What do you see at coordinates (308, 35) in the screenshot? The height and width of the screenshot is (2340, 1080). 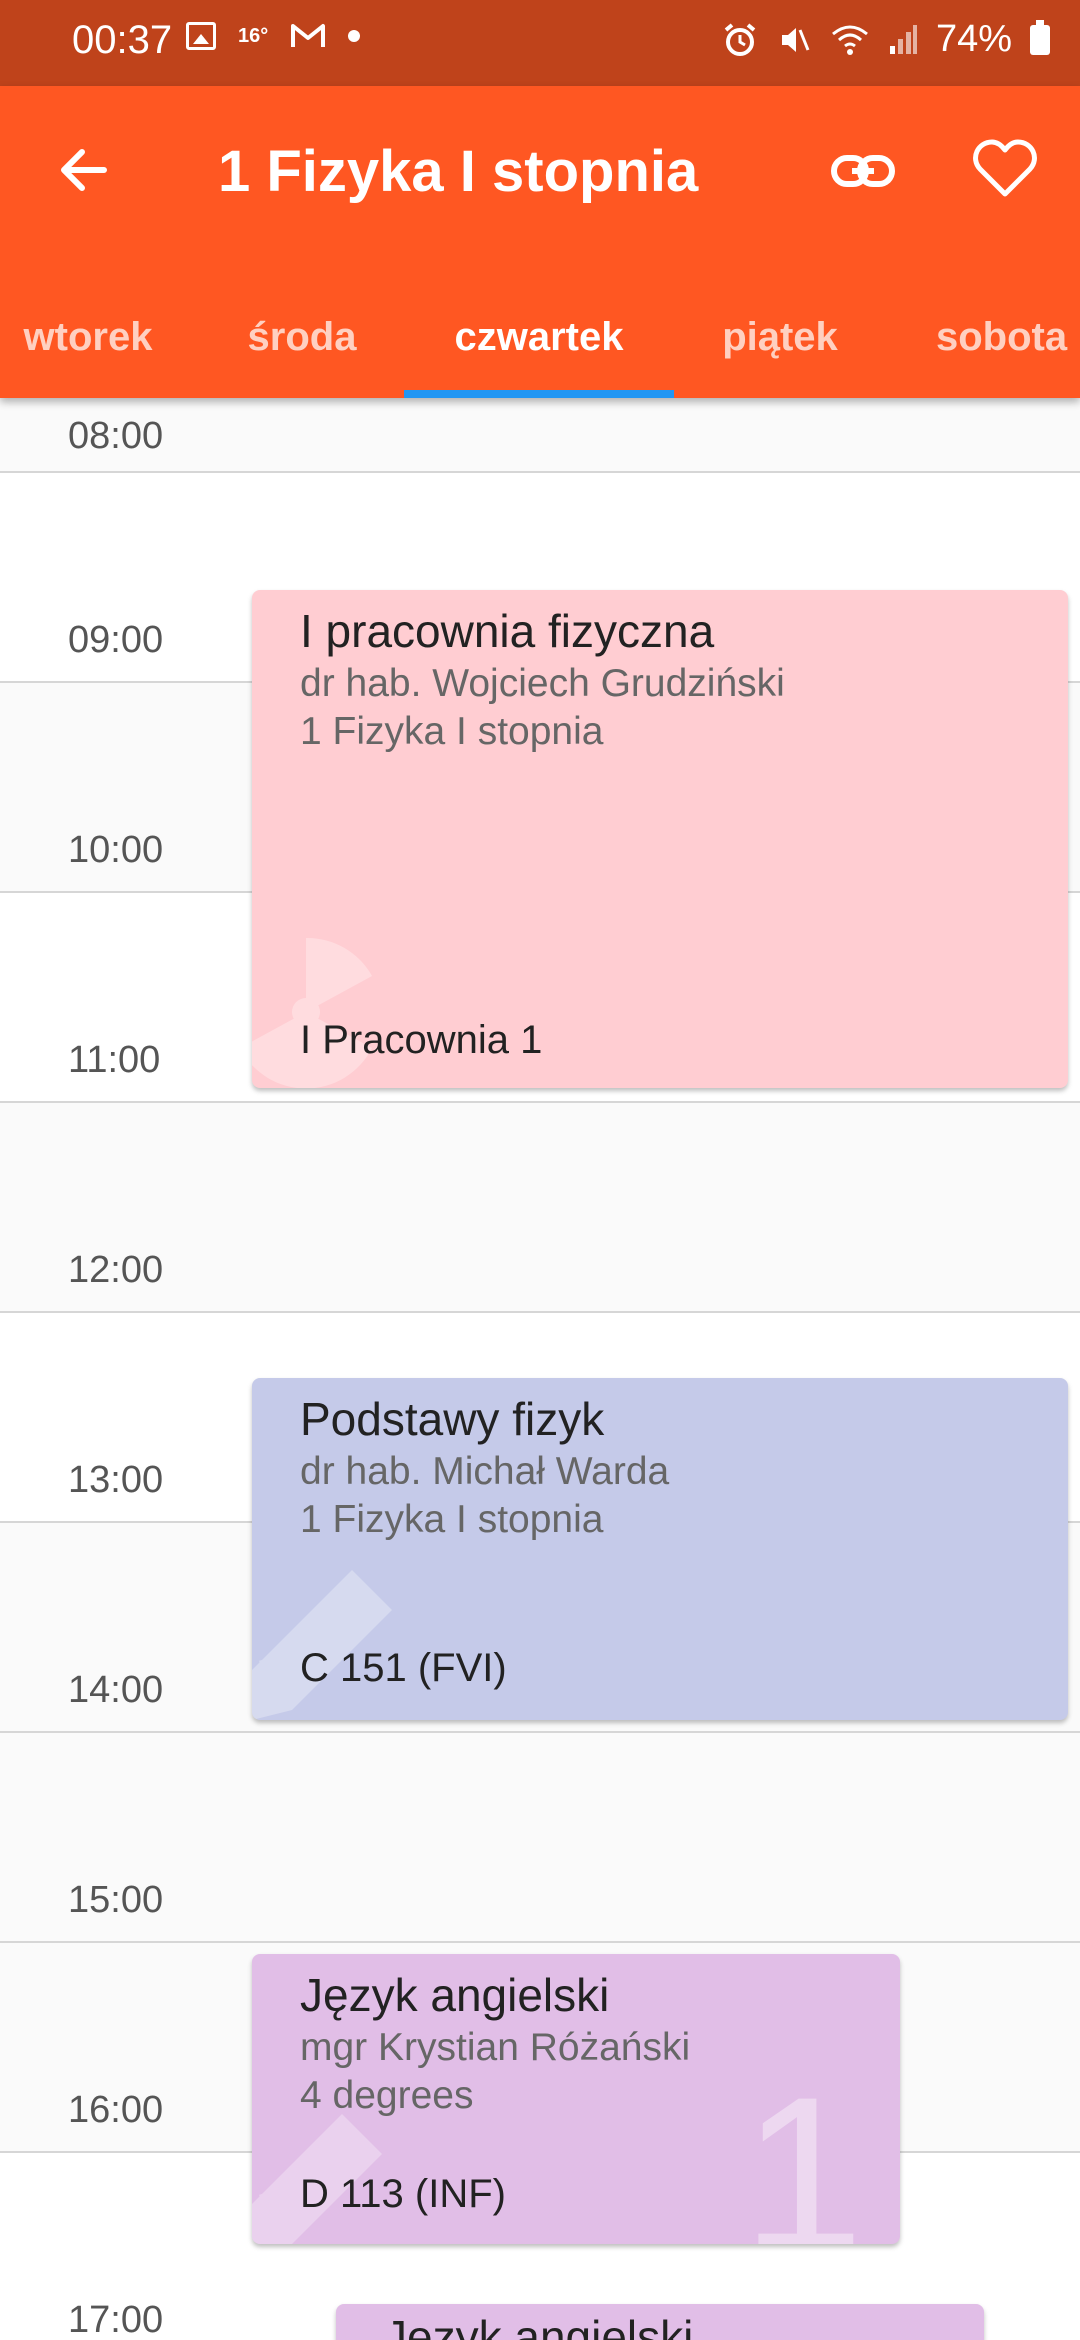 I see `gmail-icon` at bounding box center [308, 35].